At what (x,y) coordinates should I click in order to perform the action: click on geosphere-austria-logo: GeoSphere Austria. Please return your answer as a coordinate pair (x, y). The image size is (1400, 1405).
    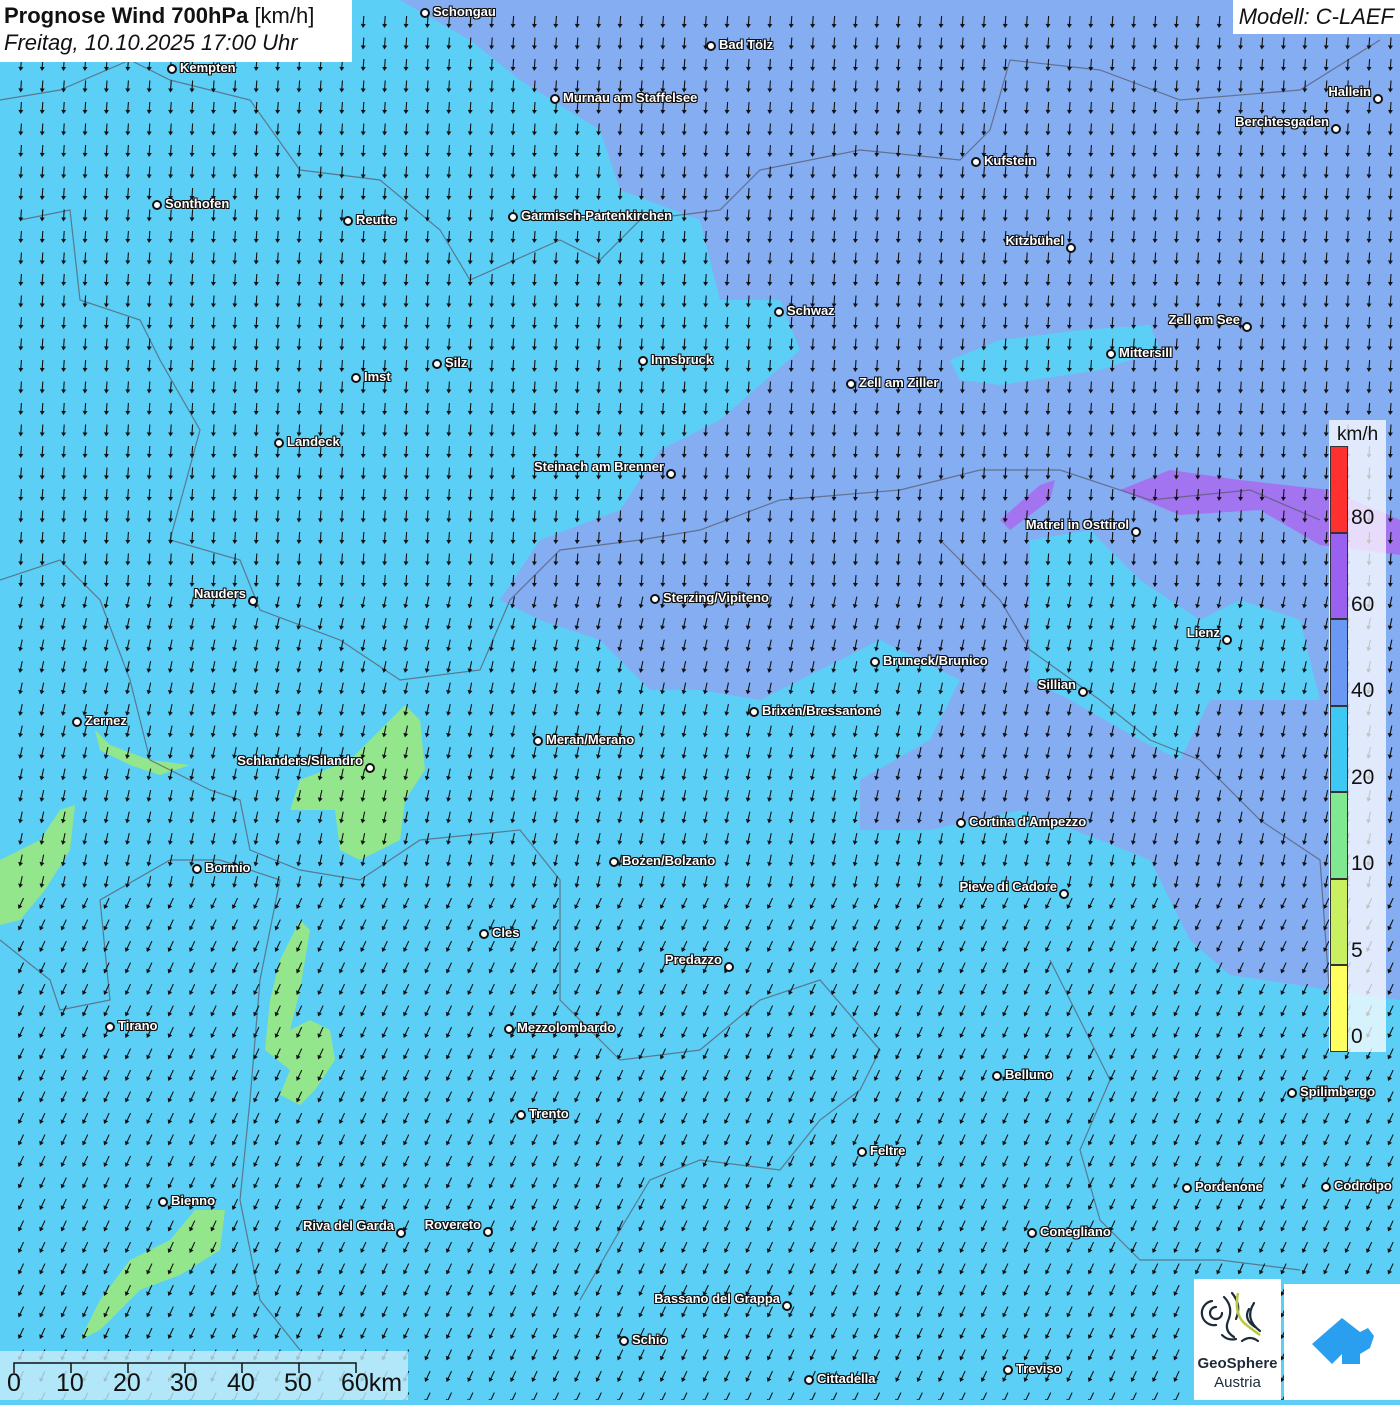
    Looking at the image, I should click on (1237, 1339).